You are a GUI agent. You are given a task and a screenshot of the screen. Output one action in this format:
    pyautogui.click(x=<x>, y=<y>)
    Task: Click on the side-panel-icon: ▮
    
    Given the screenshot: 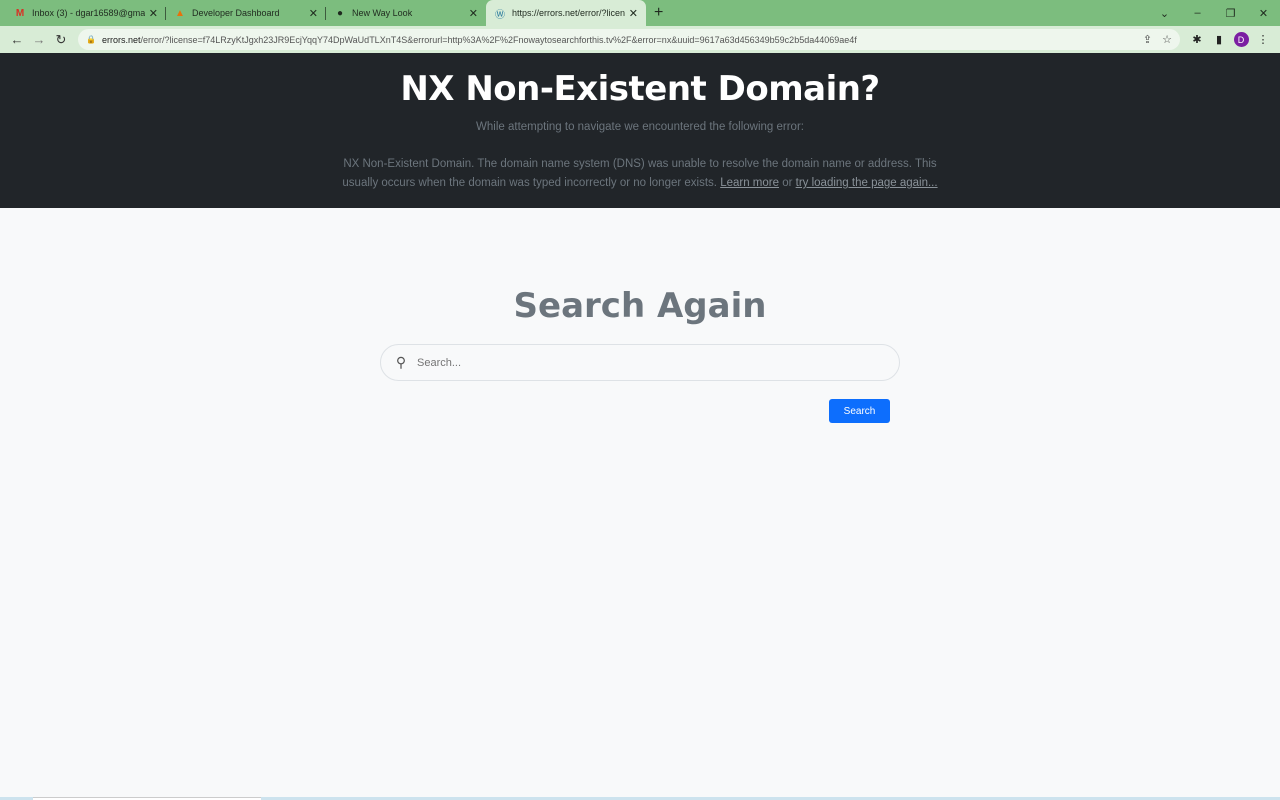 What is the action you would take?
    pyautogui.click(x=1219, y=39)
    